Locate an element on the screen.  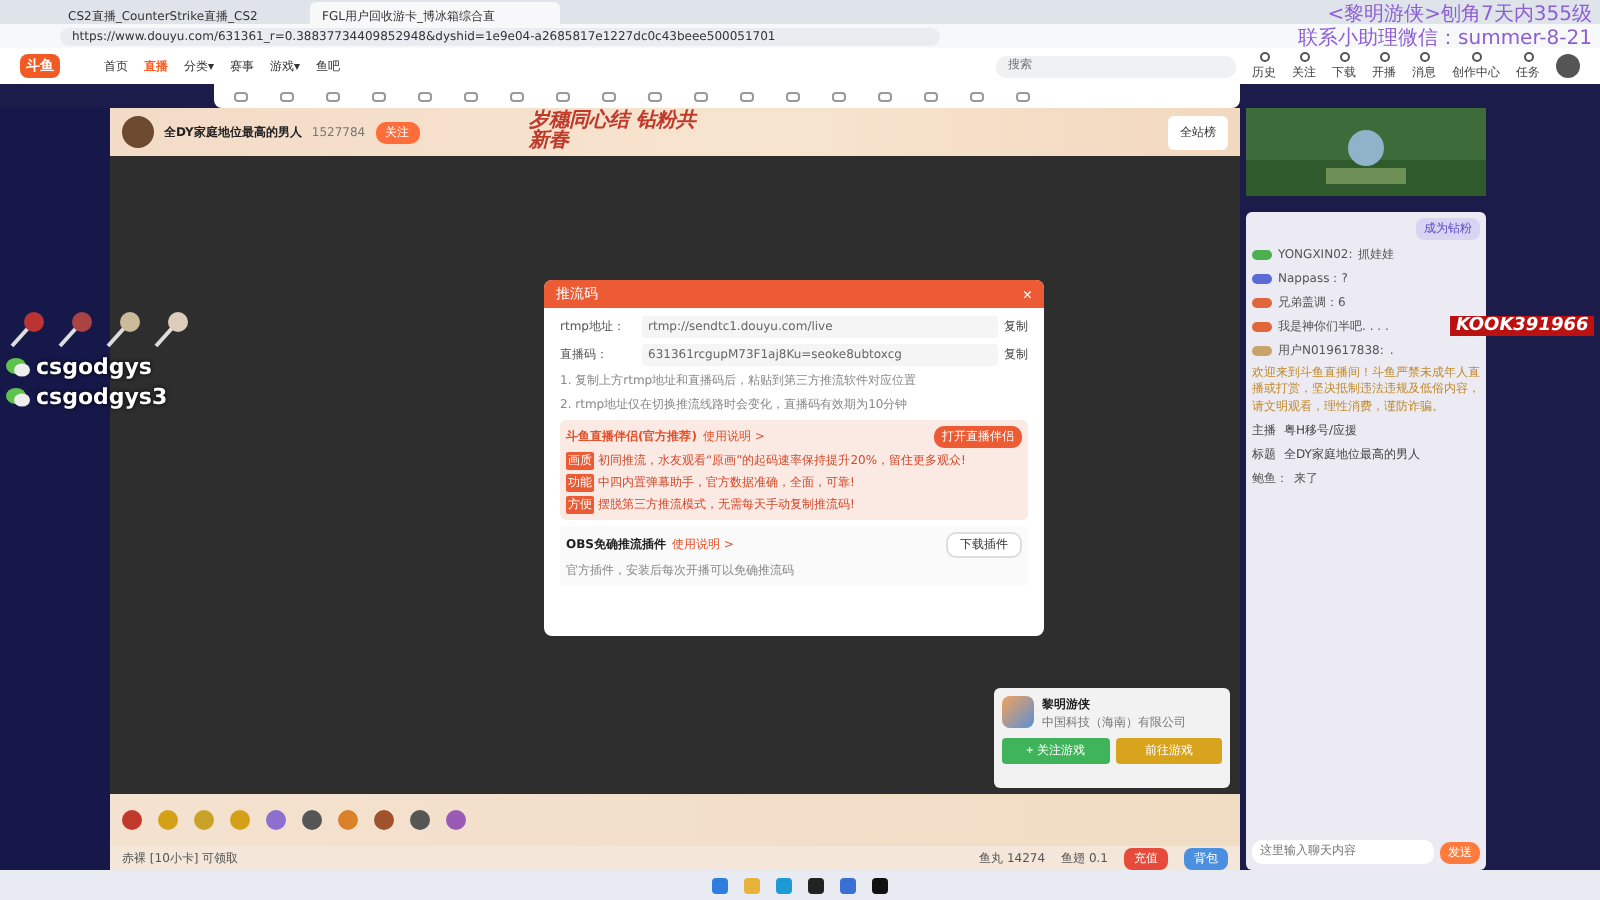
overlay-text: <黎明游侠>刨角7天内355级 is located at coordinates (1459, 15).